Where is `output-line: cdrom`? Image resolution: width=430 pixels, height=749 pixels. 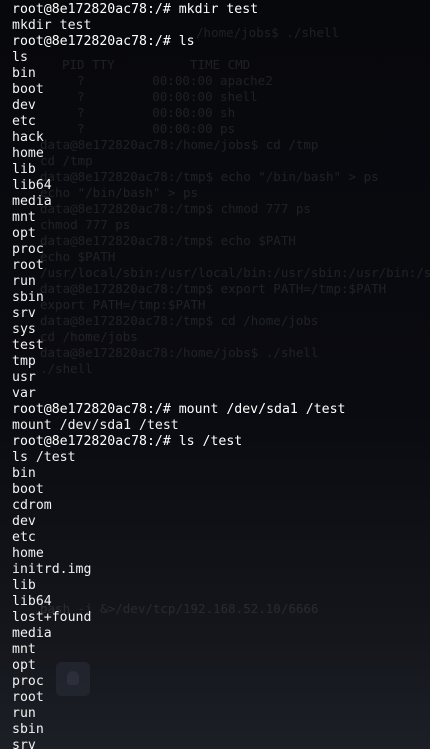 output-line: cdrom is located at coordinates (32, 505).